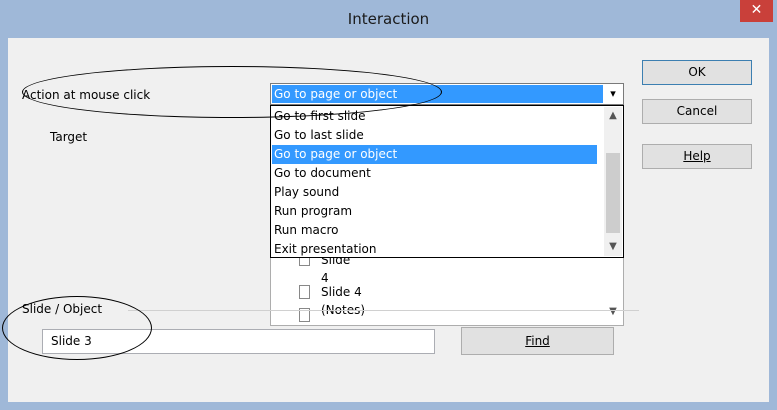 The height and width of the screenshot is (410, 777). What do you see at coordinates (434, 211) in the screenshot?
I see `option-run-program: Run program` at bounding box center [434, 211].